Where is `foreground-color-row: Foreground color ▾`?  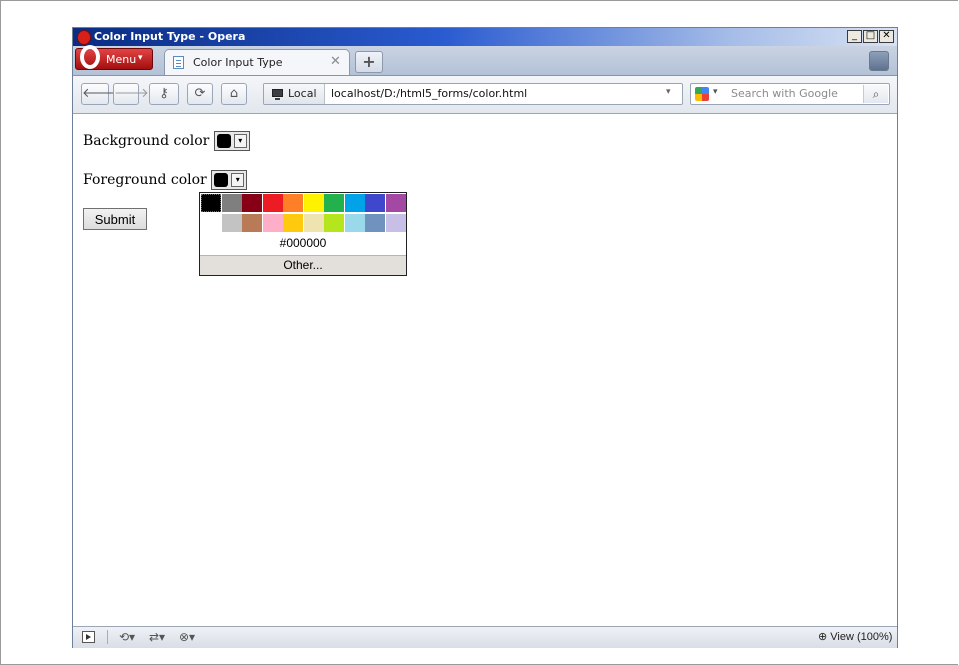
foreground-color-row: Foreground color ▾ is located at coordinates (165, 180).